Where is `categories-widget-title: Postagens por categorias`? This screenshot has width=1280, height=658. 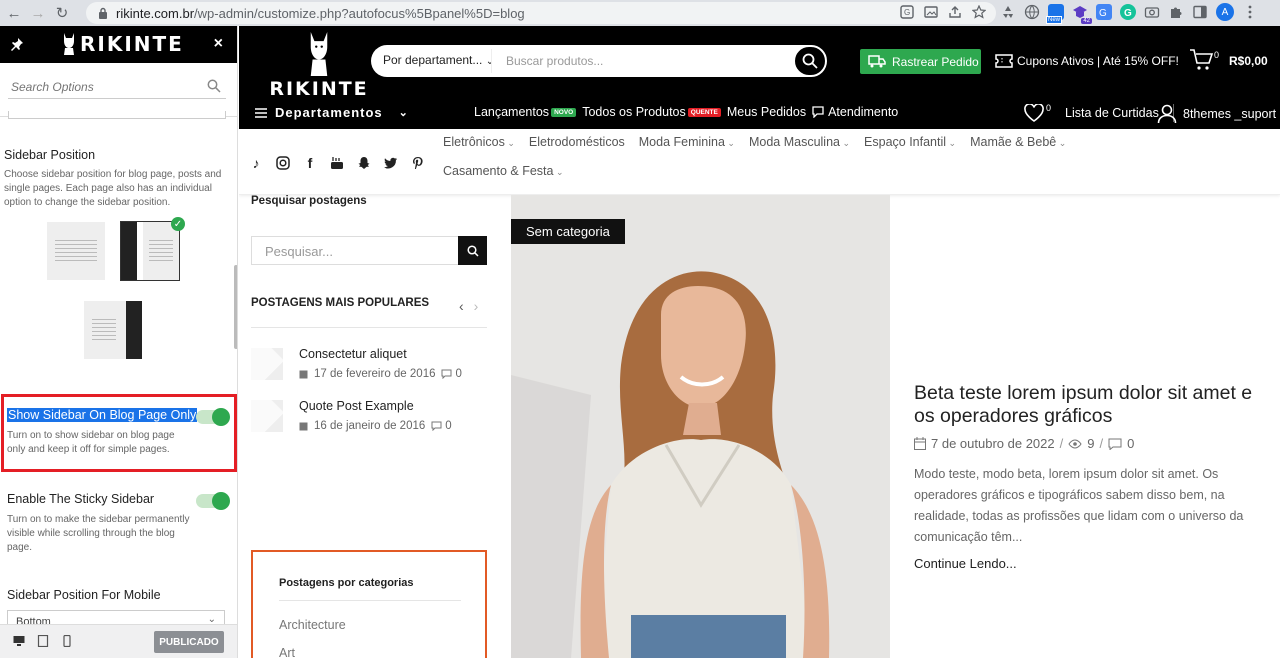 categories-widget-title: Postagens por categorias is located at coordinates (346, 583).